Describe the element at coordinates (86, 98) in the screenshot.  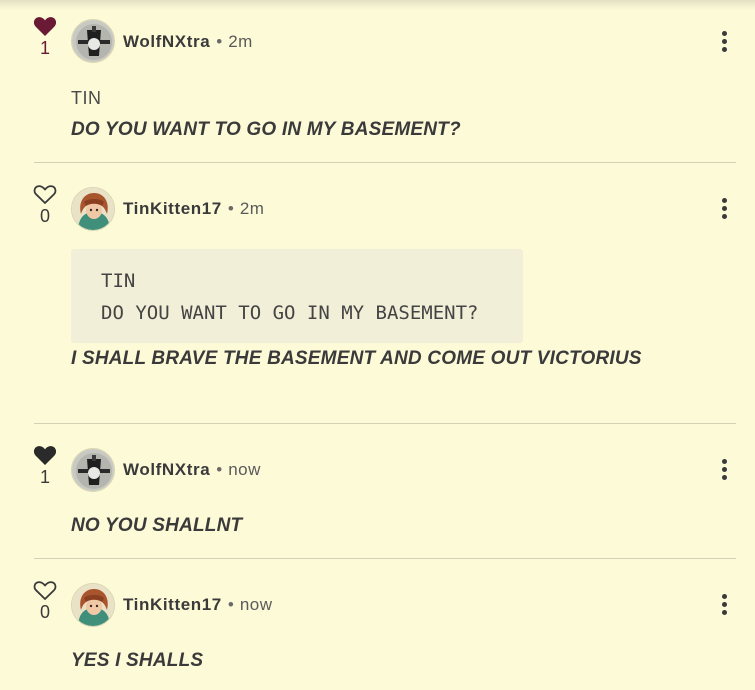
I see `comment-text-line: TIN` at that location.